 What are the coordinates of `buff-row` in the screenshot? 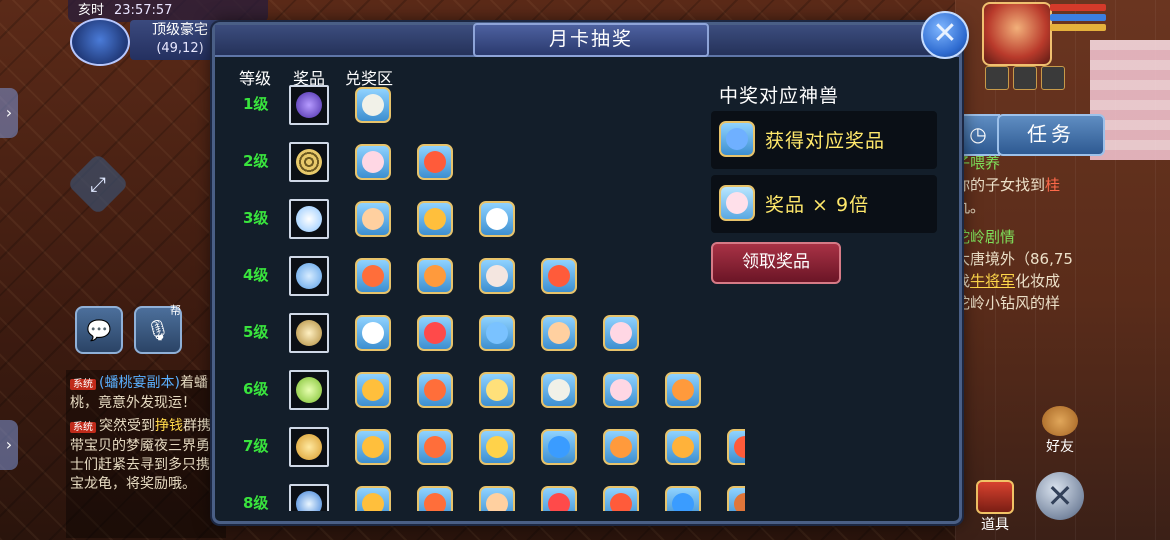 It's located at (1025, 78).